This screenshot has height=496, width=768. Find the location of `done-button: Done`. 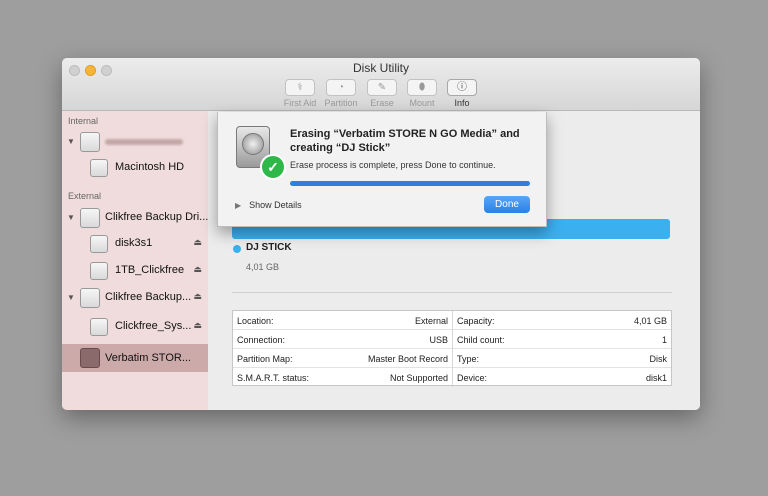

done-button: Done is located at coordinates (507, 204).